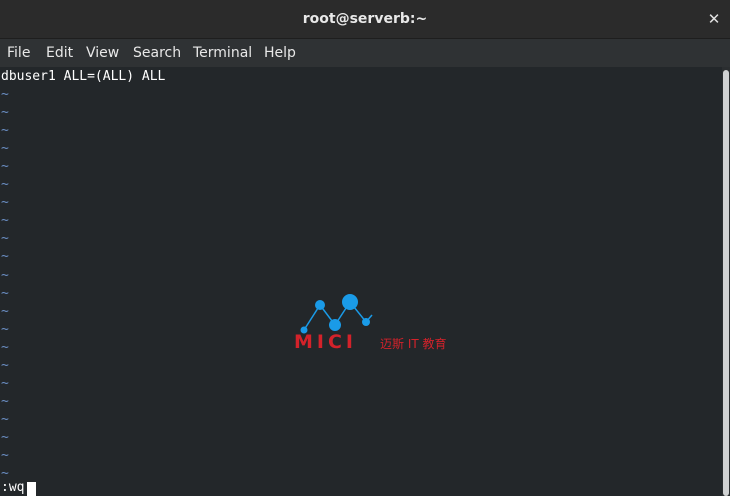 This screenshot has width=730, height=496. Describe the element at coordinates (714, 19) in the screenshot. I see `close-icon: ✕` at that location.